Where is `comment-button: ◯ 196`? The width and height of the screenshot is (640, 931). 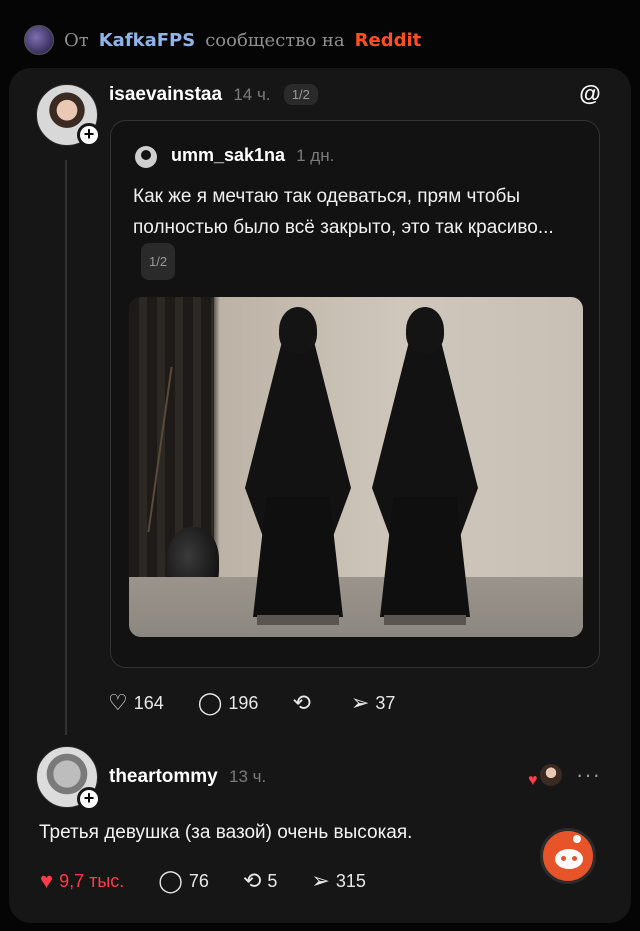
comment-button: ◯ 196 is located at coordinates (228, 703).